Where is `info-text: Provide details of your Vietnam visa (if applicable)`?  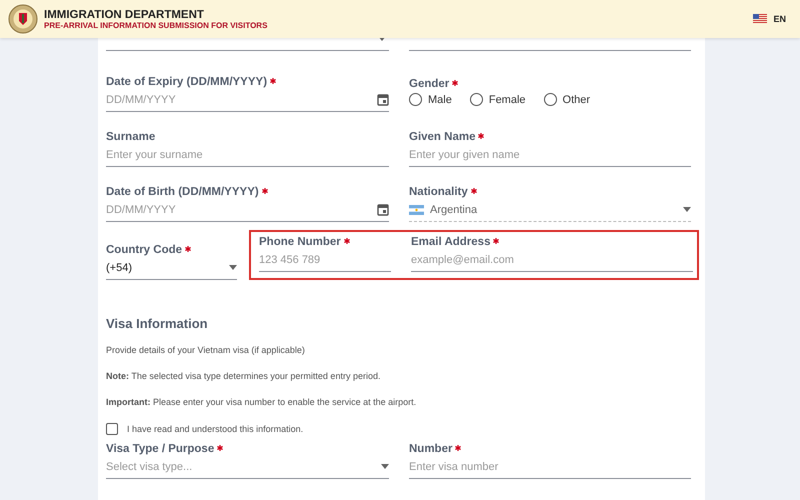
info-text: Provide details of your Vietnam visa (if applicable) is located at coordinates (206, 350).